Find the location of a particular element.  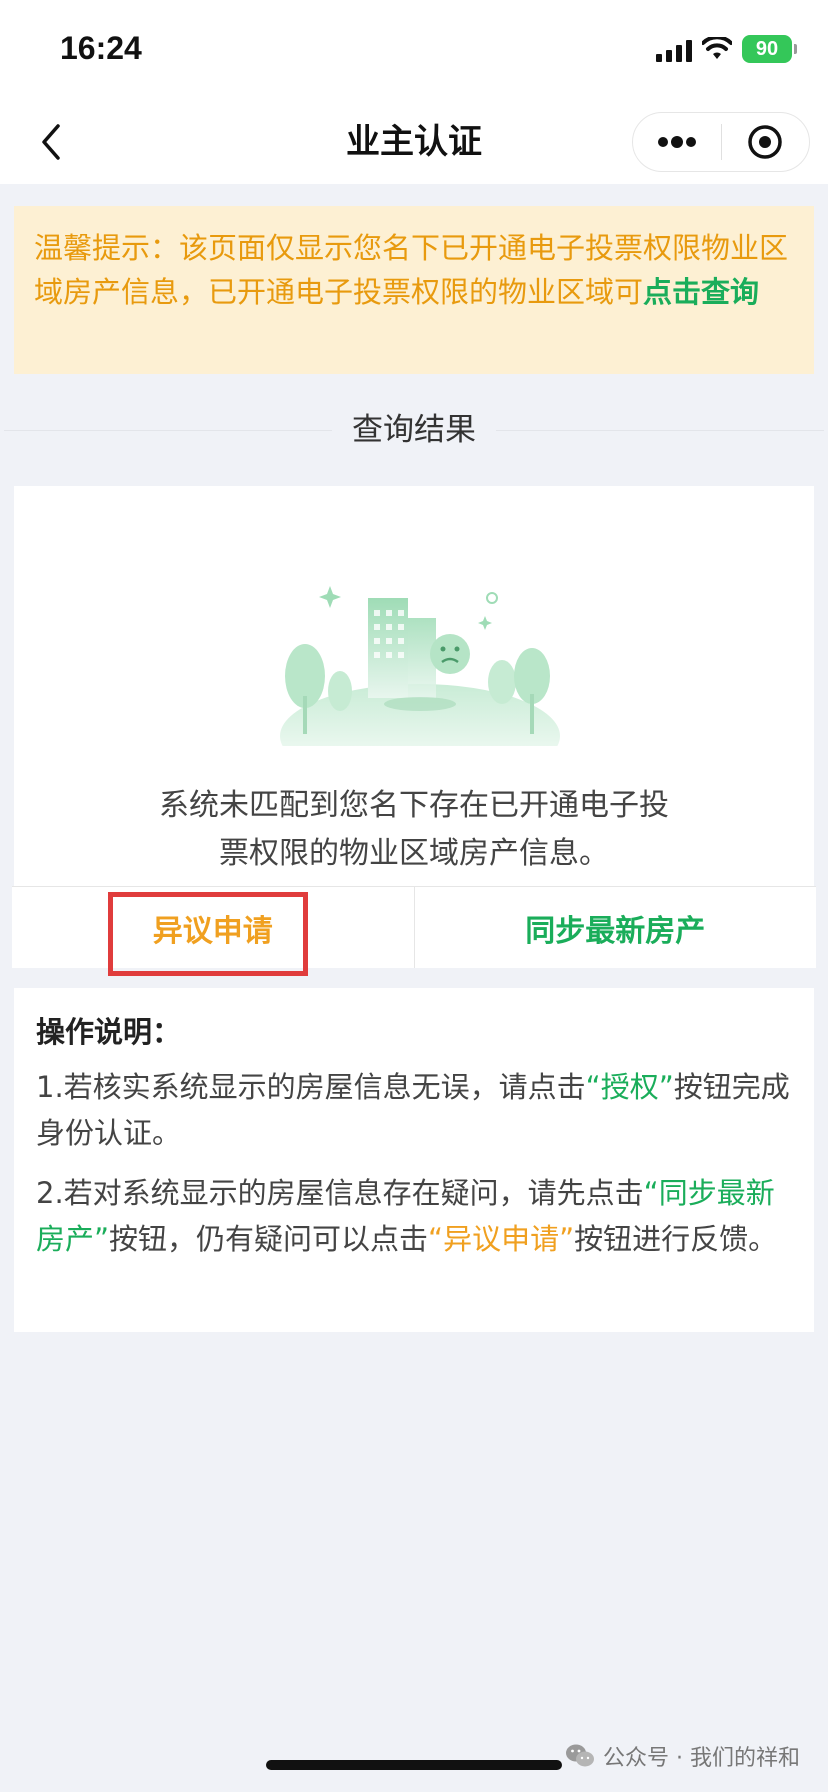

instruction-2-objection: “异议申请” is located at coordinates (501, 1239).